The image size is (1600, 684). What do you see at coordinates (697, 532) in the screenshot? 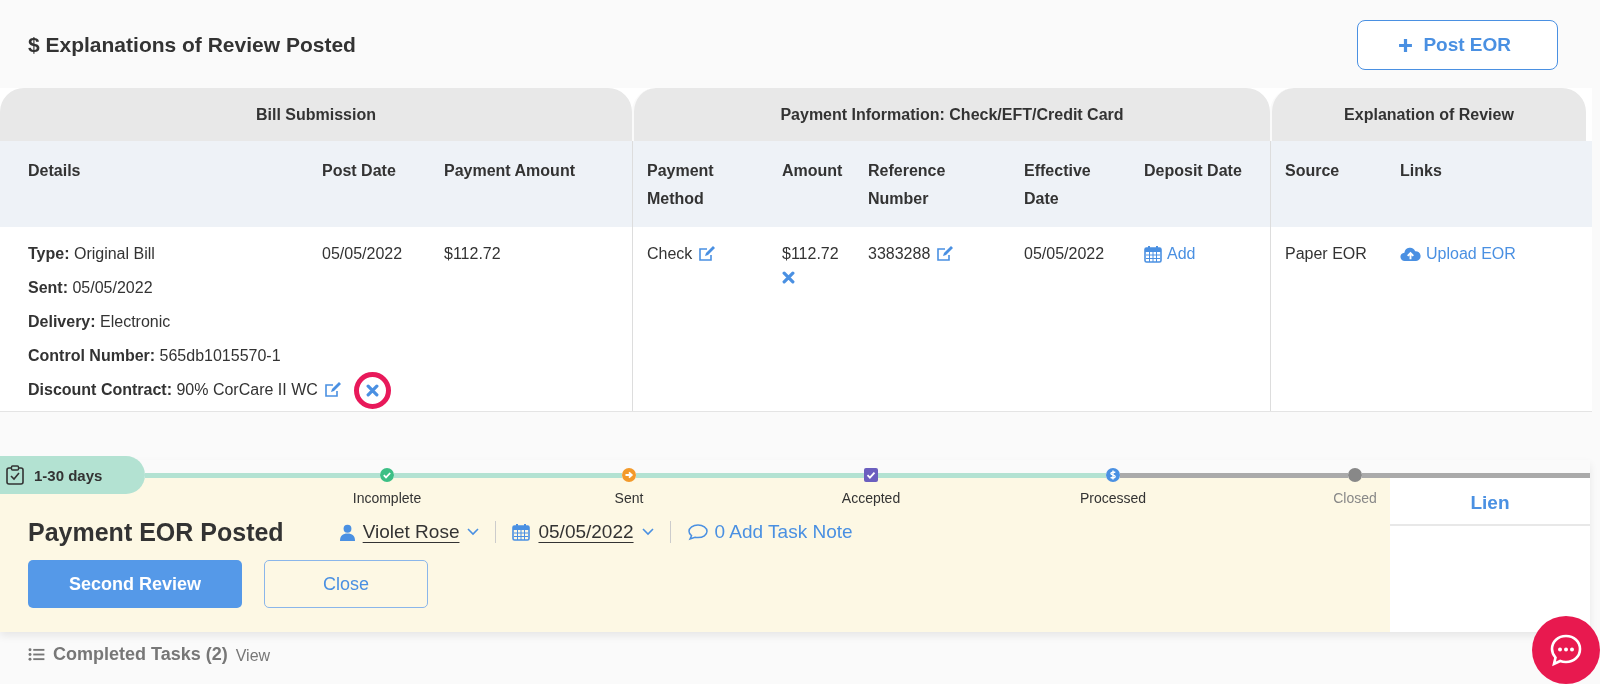
I see `speech-bubble-icon` at bounding box center [697, 532].